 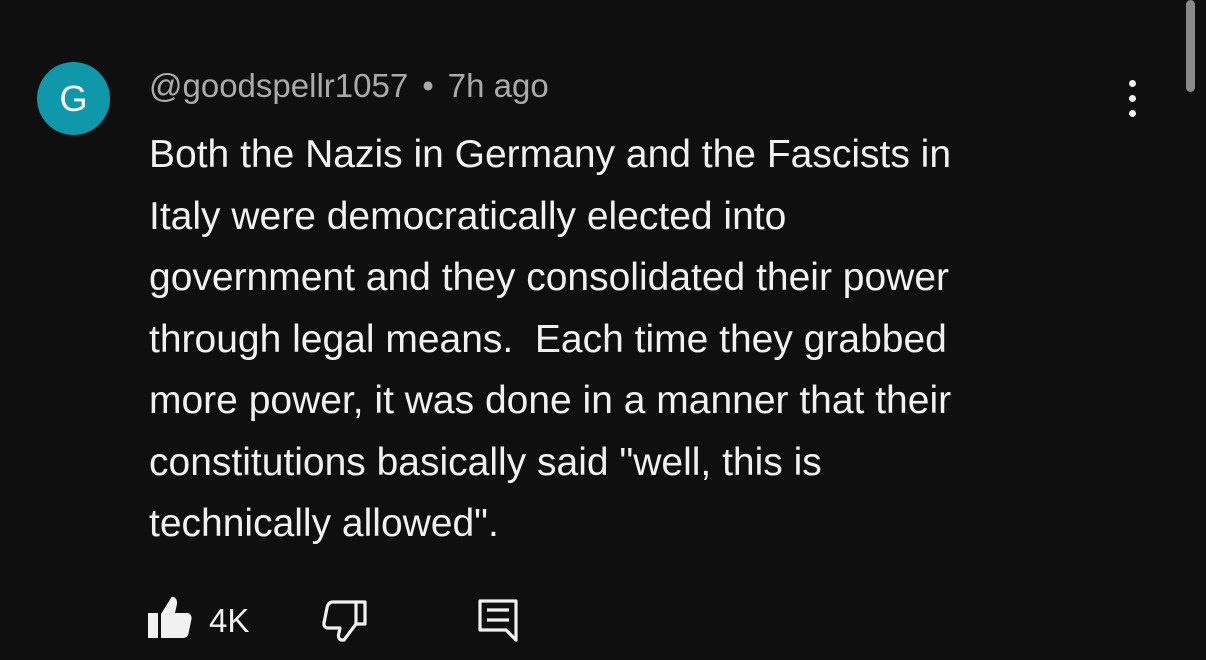 What do you see at coordinates (1190, 46) in the screenshot?
I see `scrollbar-thumb` at bounding box center [1190, 46].